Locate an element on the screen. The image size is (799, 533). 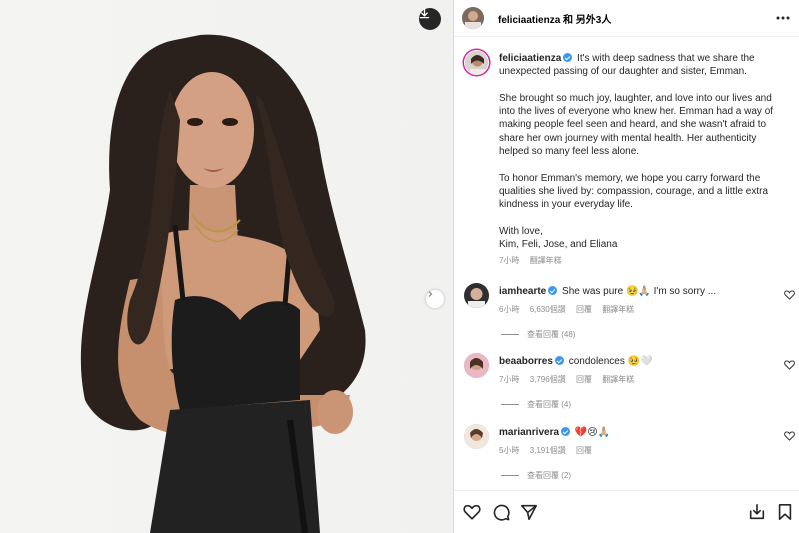
caption-translate-link: 翻譯年糕 is located at coordinates (546, 260).